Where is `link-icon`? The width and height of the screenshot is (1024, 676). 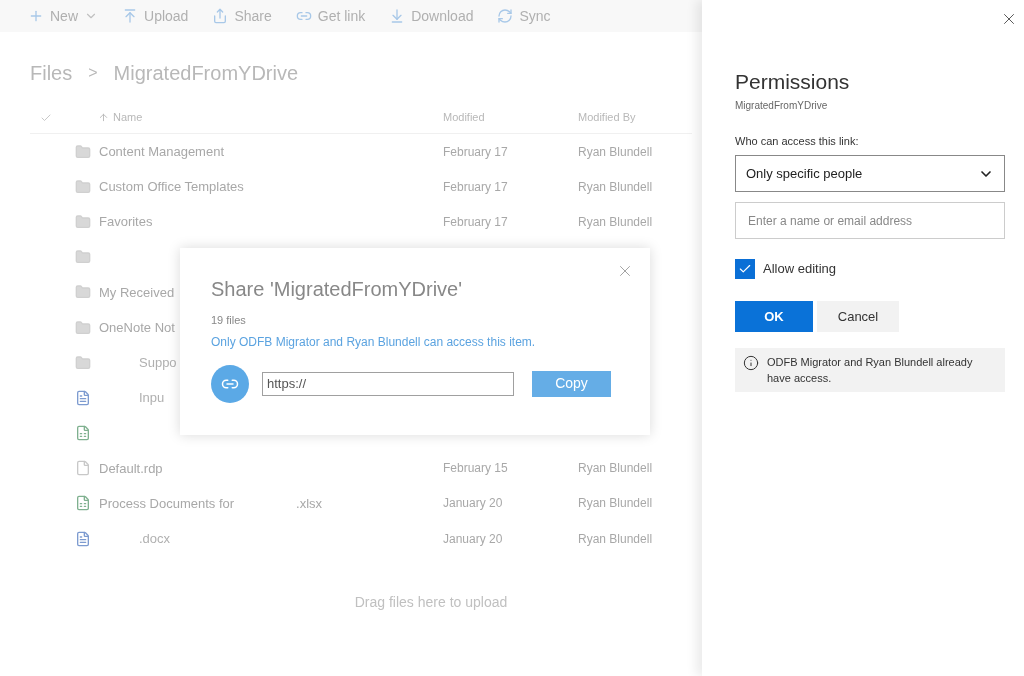
link-icon is located at coordinates (230, 383).